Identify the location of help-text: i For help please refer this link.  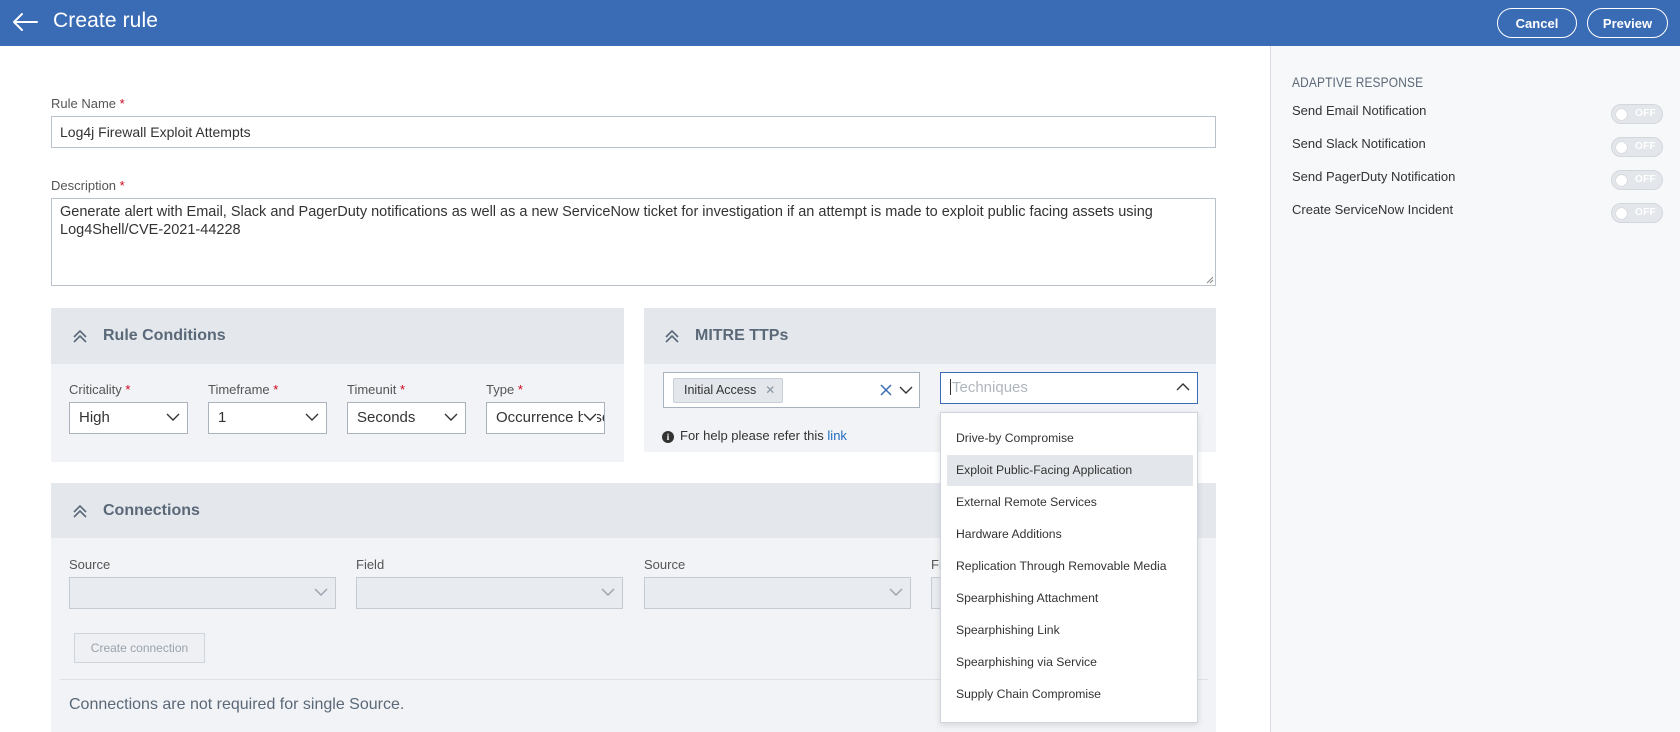
(754, 435).